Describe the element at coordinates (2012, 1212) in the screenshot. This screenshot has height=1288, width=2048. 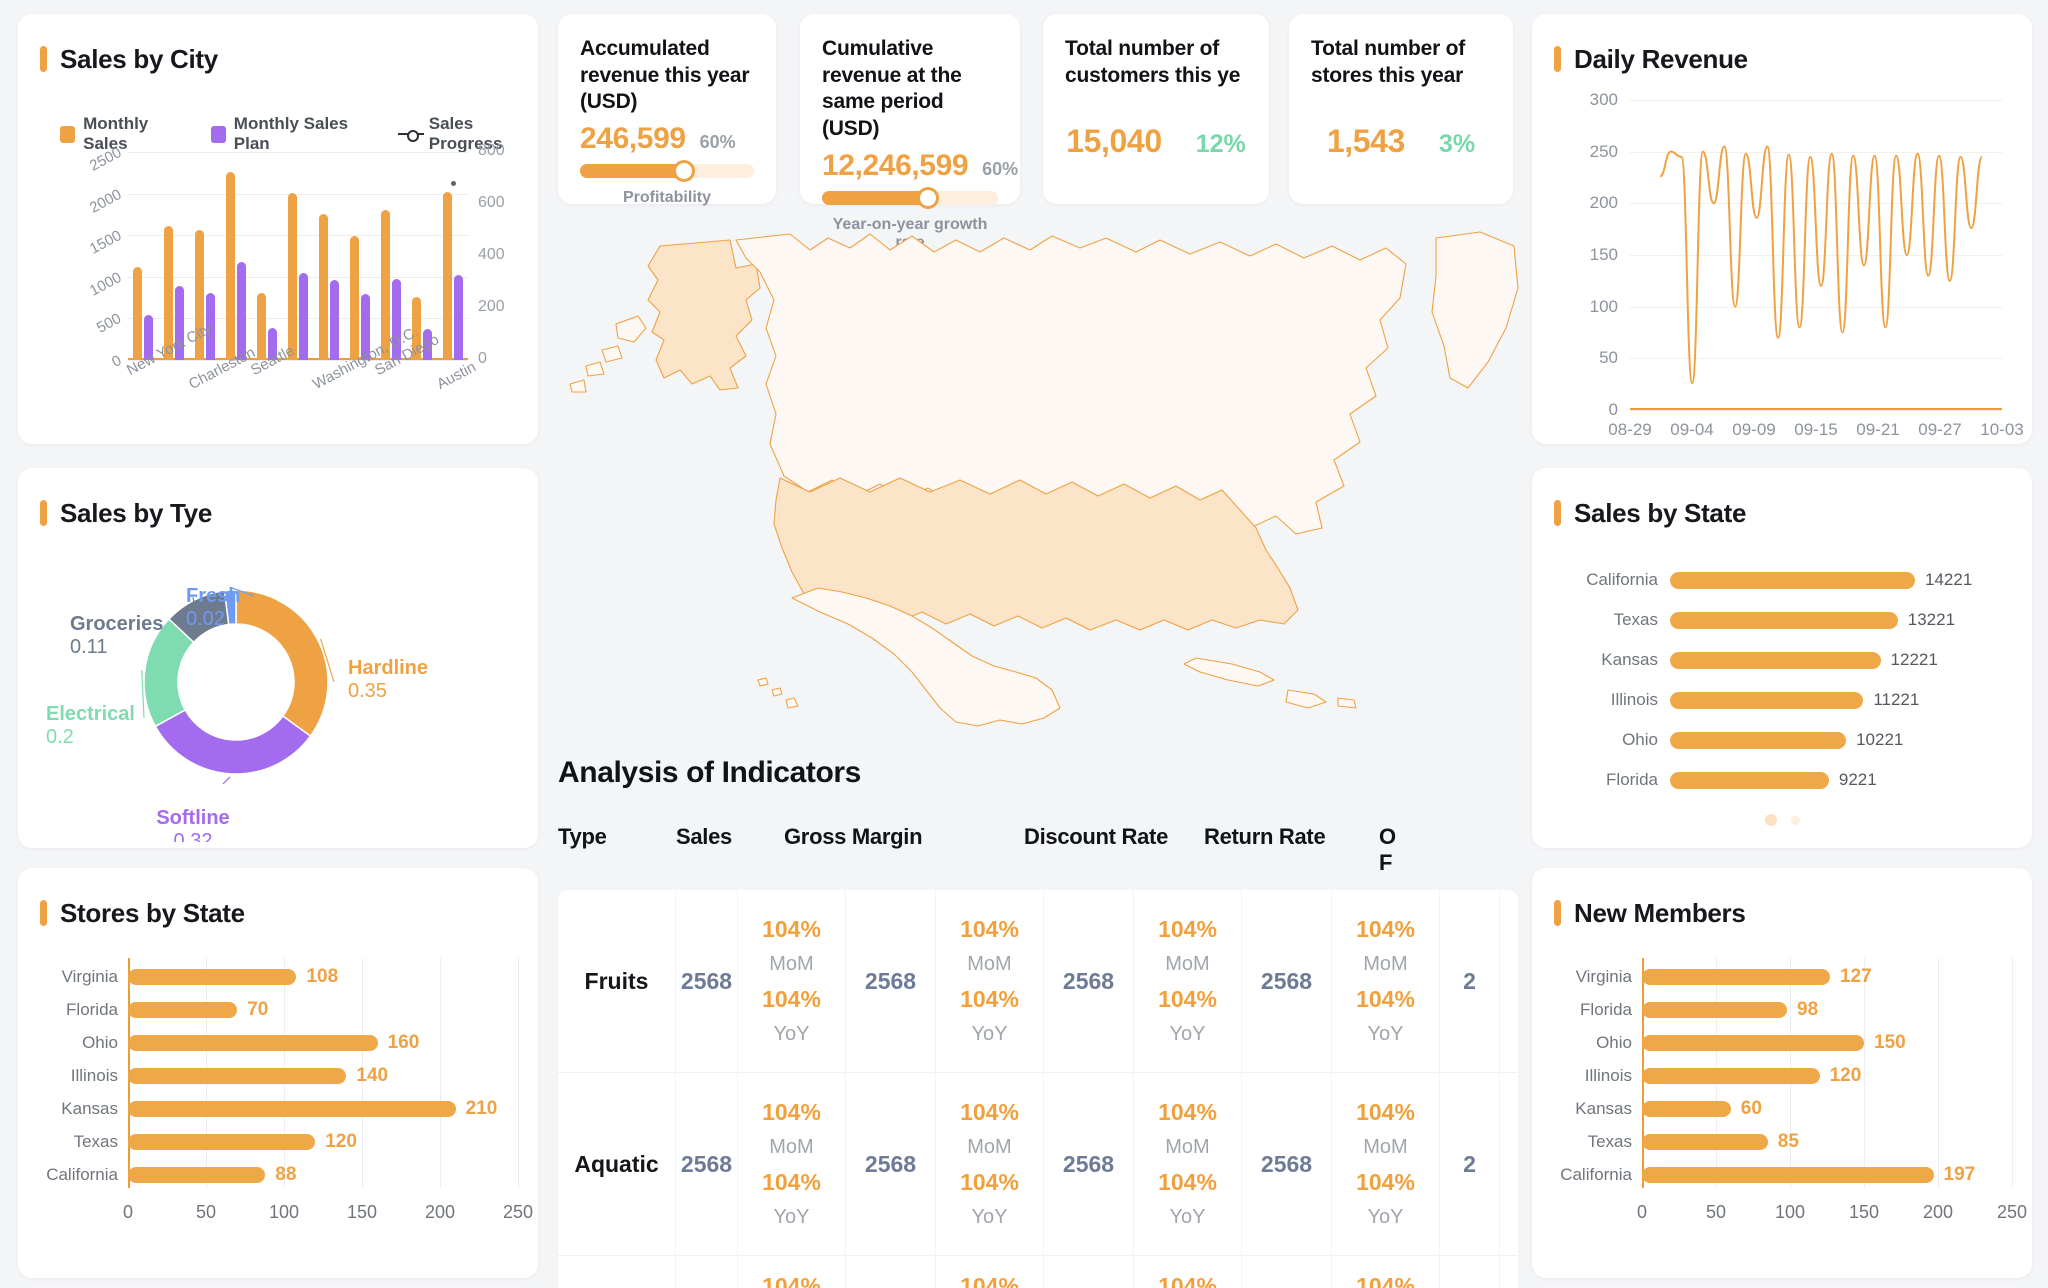
I see `x-axis-tick: 250` at that location.